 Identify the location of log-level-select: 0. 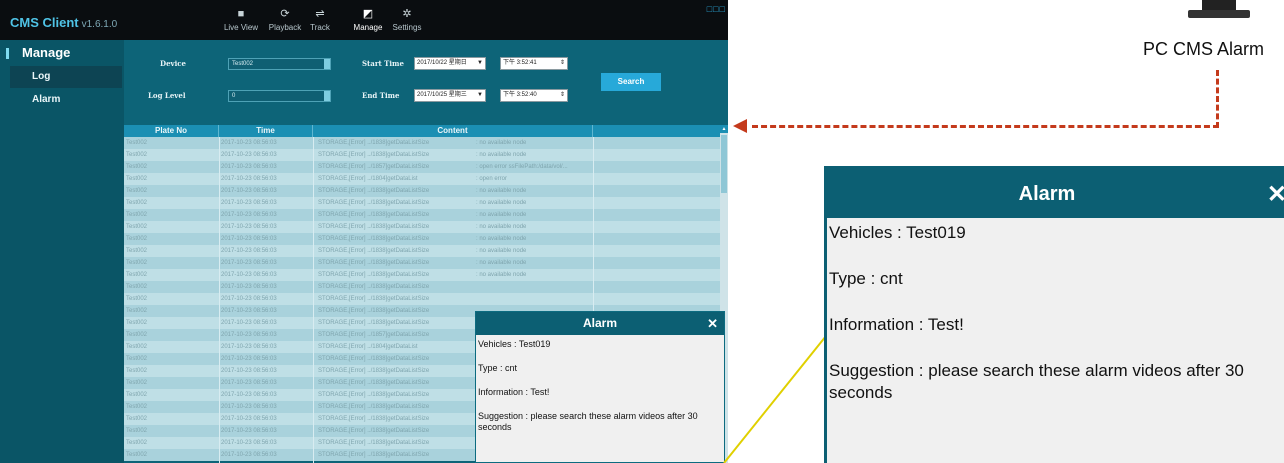
(279, 96).